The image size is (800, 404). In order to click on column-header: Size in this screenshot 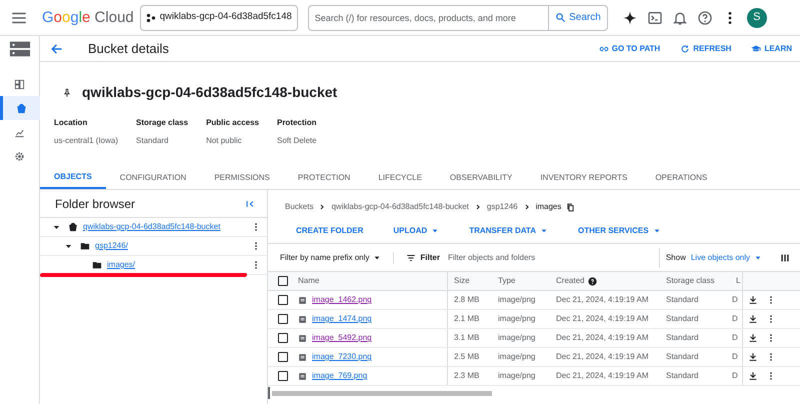, I will do `click(462, 281)`.